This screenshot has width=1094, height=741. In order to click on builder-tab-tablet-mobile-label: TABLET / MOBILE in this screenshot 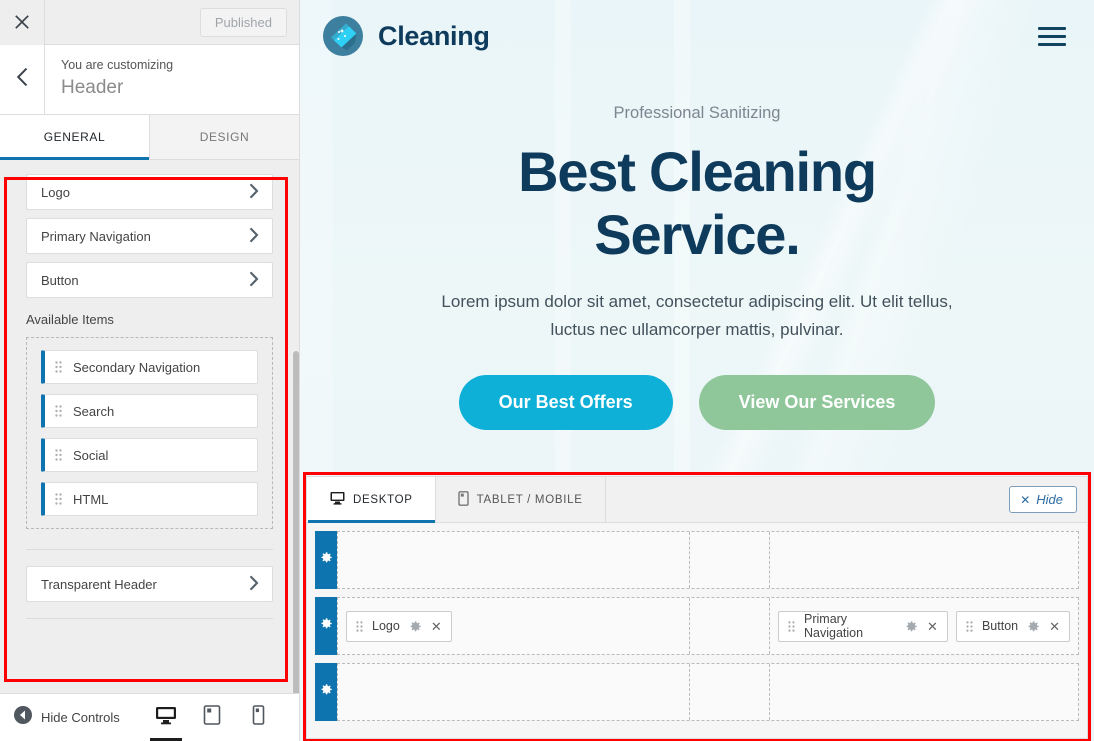, I will do `click(529, 499)`.